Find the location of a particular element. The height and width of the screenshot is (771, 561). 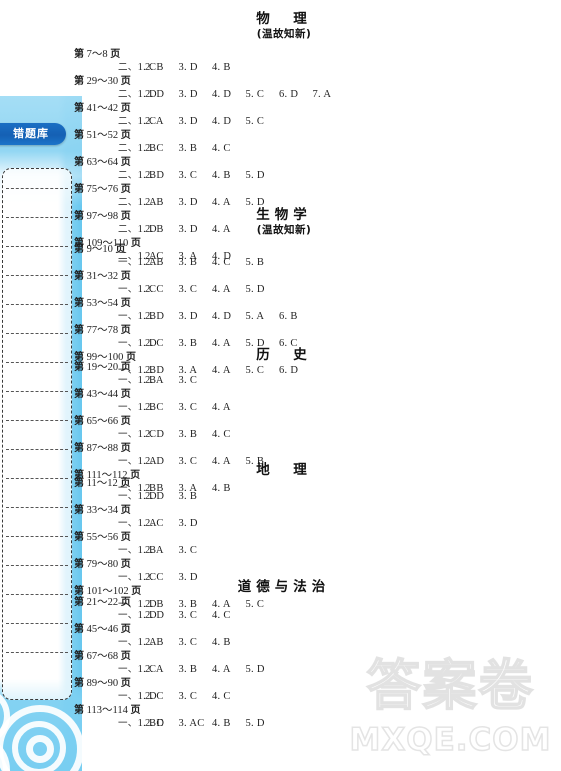

page-range-label: 第 29～30 页 is located at coordinates (102, 81).